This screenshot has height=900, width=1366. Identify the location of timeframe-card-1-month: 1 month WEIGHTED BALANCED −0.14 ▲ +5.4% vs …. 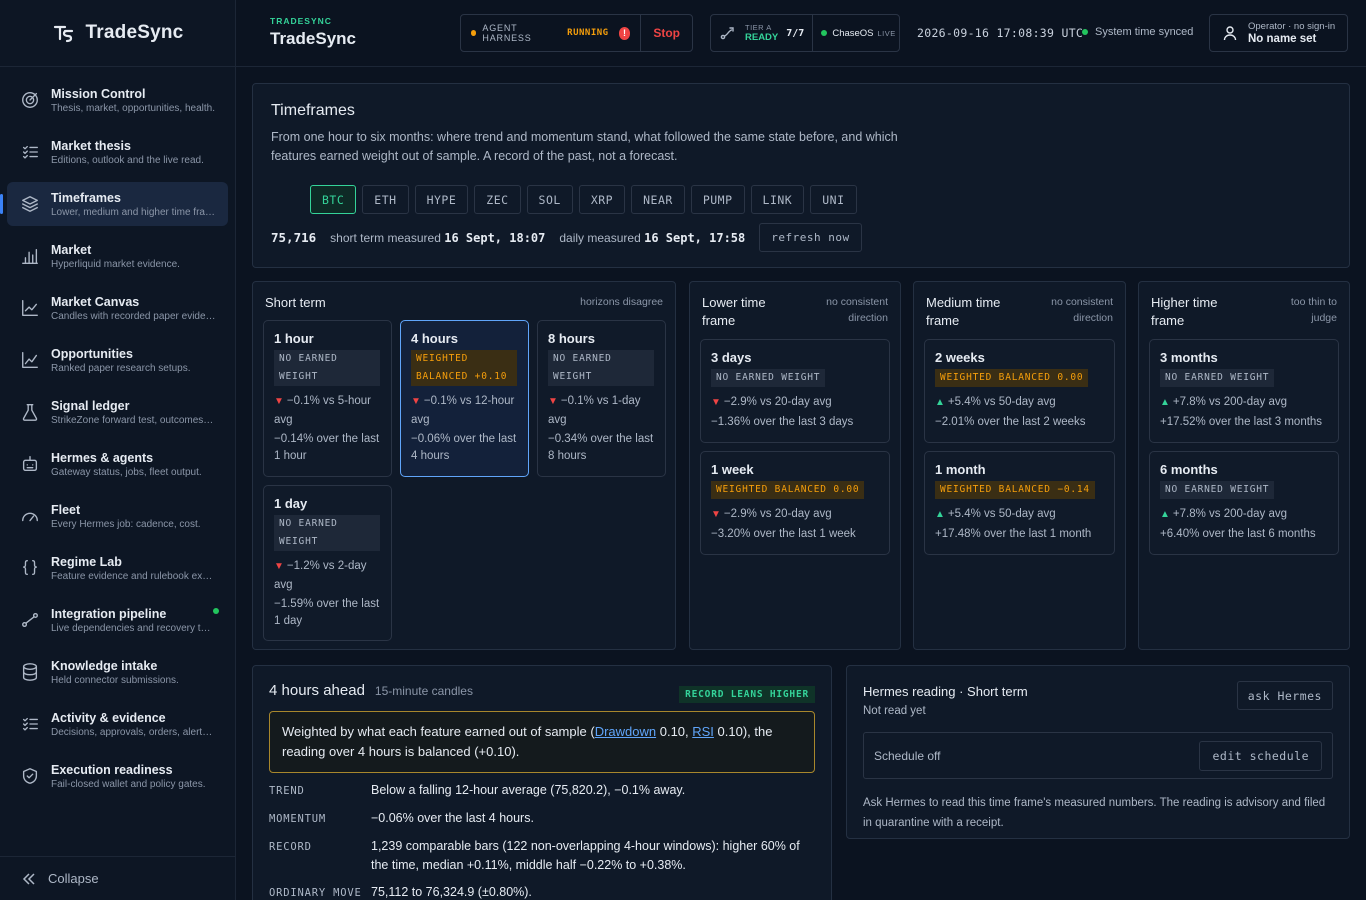
(1019, 503).